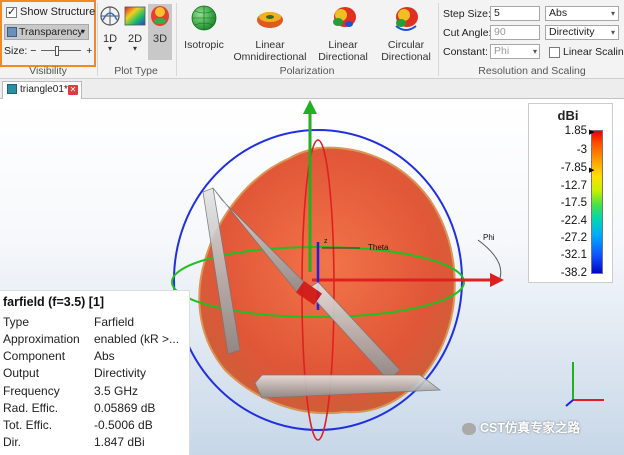 The width and height of the screenshot is (624, 455). Describe the element at coordinates (33, 51) in the screenshot. I see `size-decrease-button: −` at that location.